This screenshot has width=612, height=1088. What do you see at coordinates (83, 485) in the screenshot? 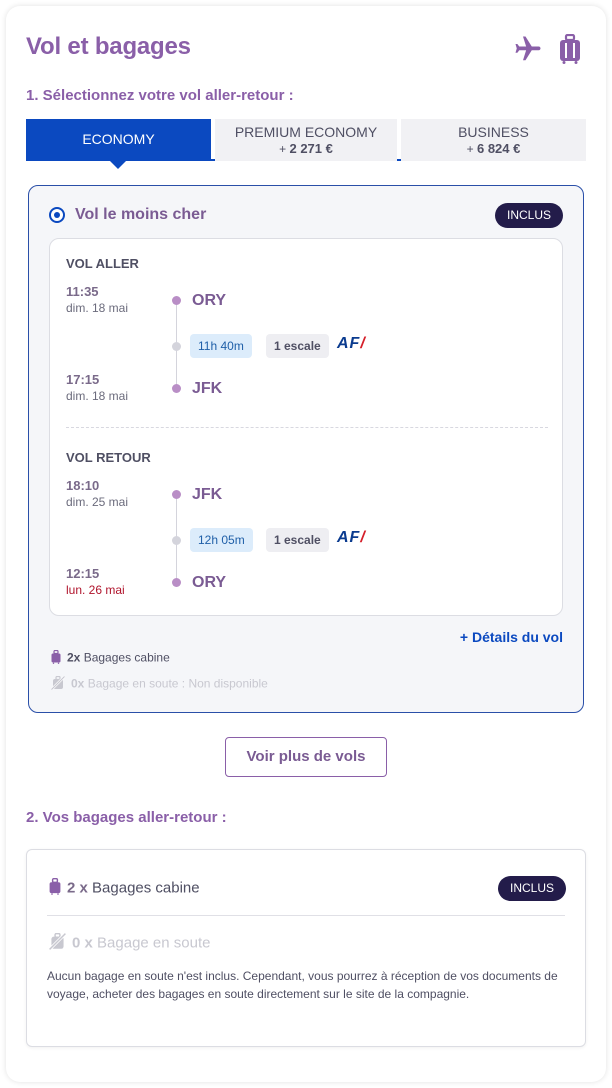
I see `inbound-dep-time: 18:10` at bounding box center [83, 485].